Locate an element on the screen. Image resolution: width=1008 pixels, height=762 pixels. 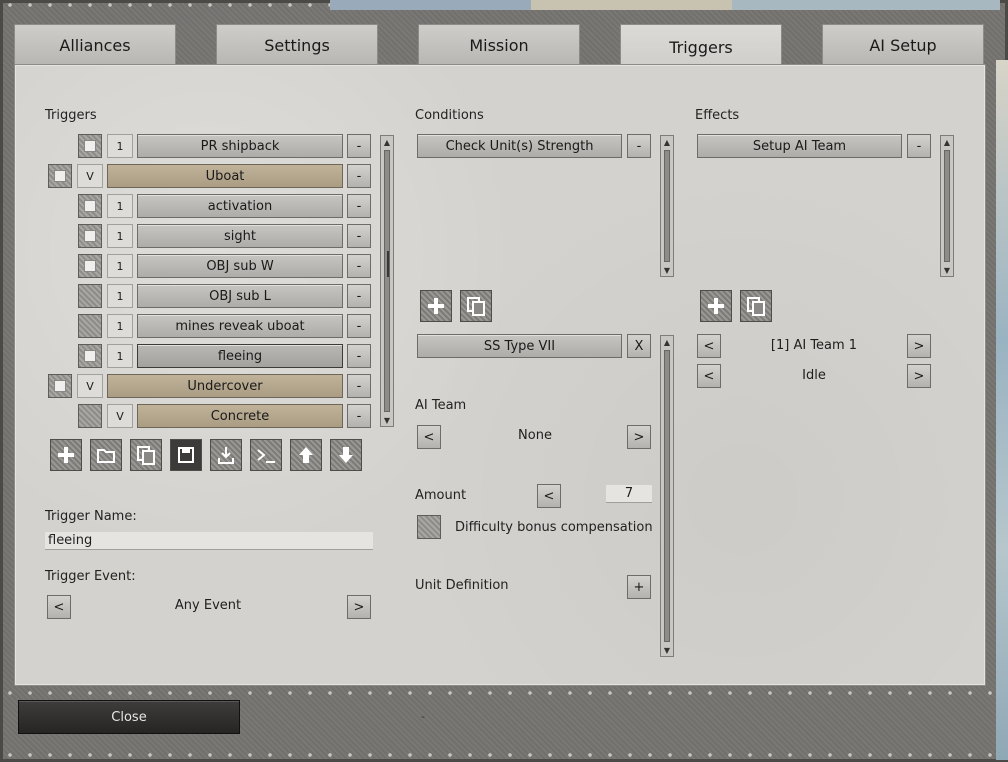
close-button: Close is located at coordinates (129, 717).